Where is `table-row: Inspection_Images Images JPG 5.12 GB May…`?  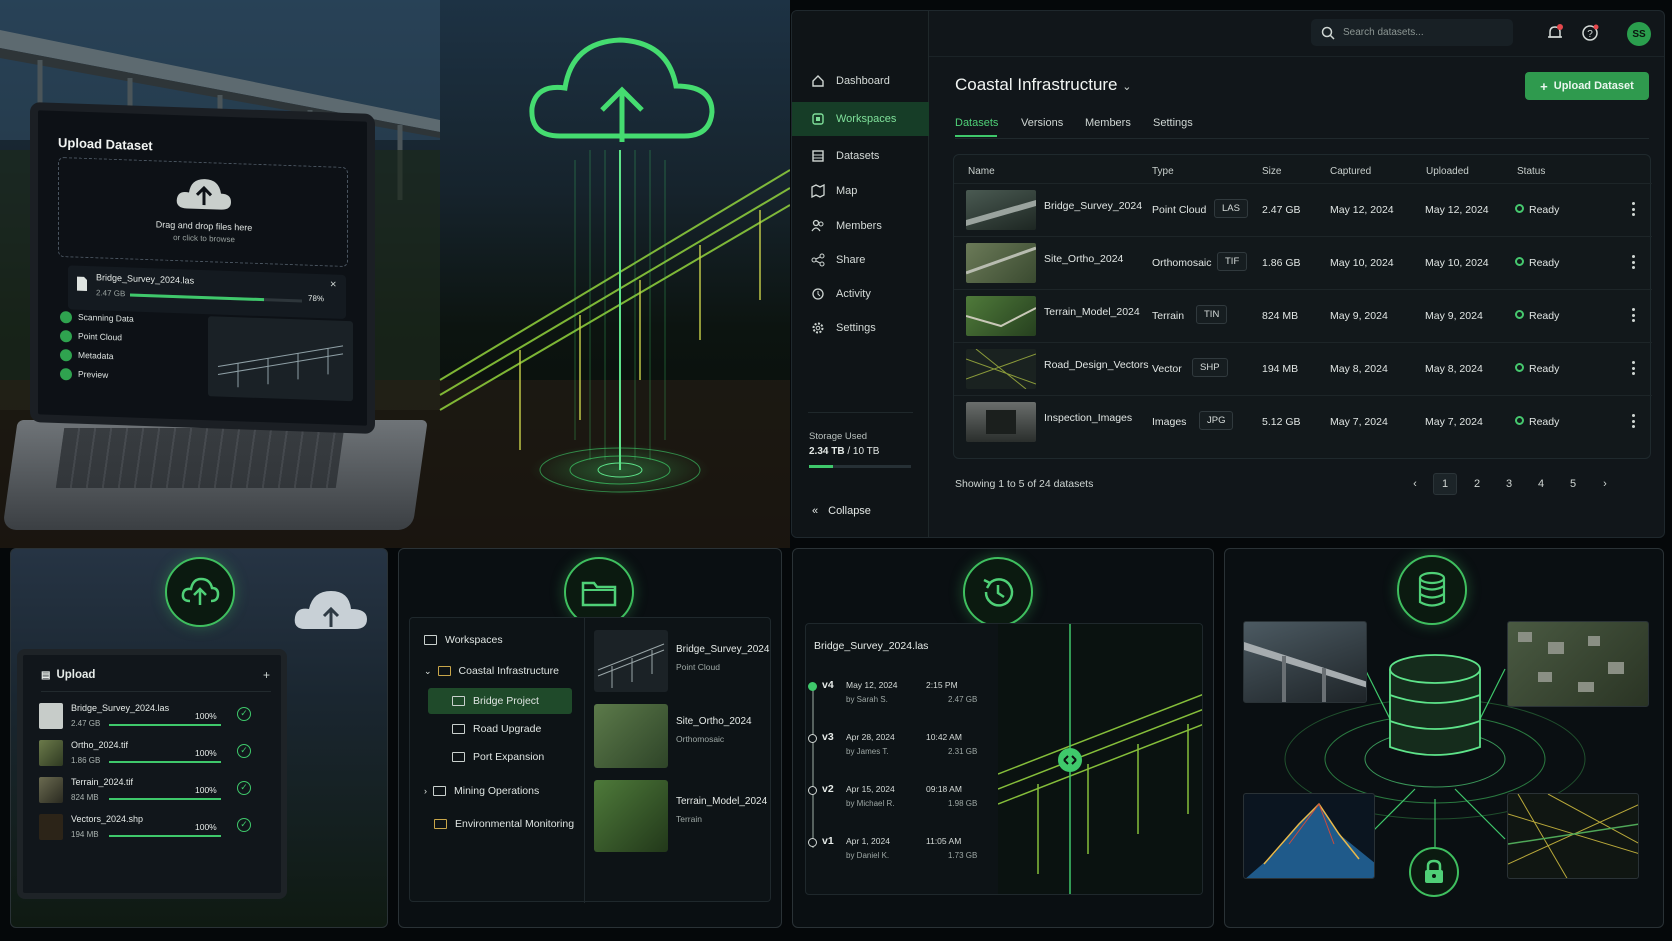
table-row: Inspection_Images Images JPG 5.12 GB May… is located at coordinates (1303, 421).